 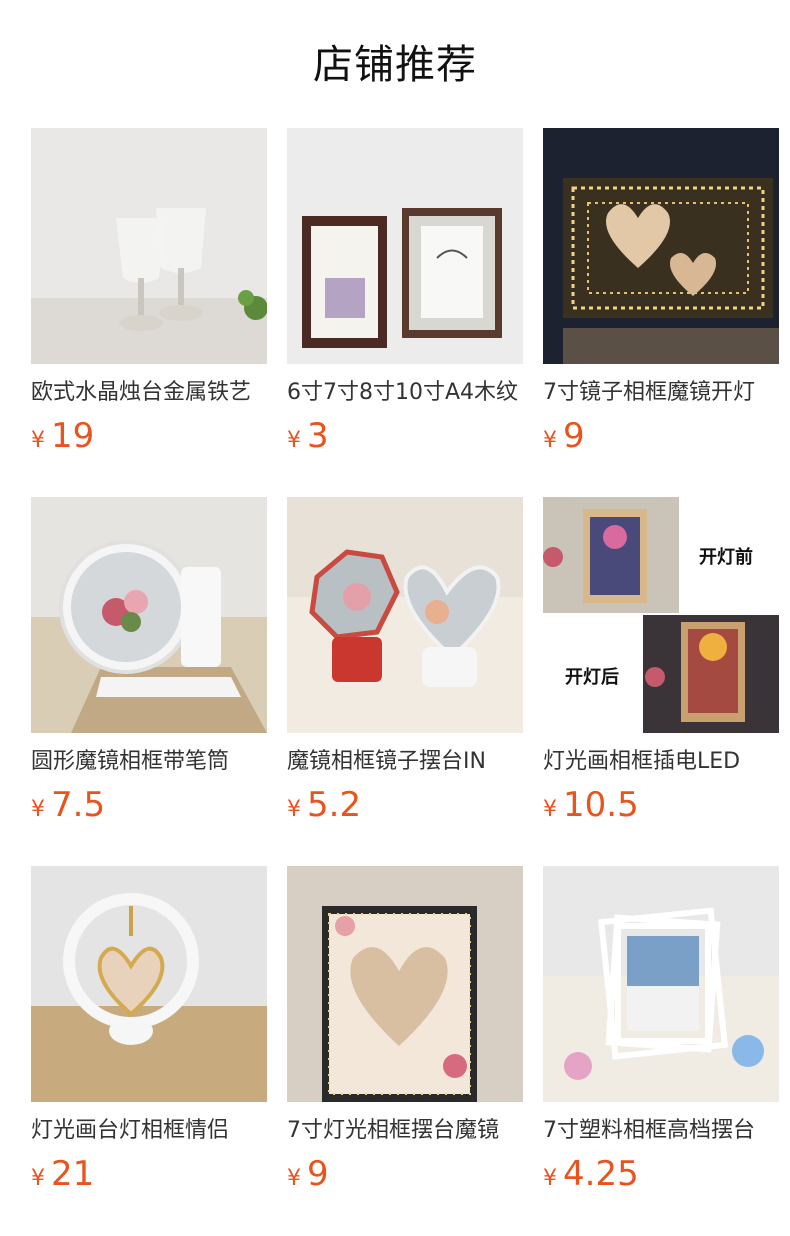 I want to click on product-card: 7寸塑料相框高档摆台 ¥4.25, so click(x=661, y=1036).